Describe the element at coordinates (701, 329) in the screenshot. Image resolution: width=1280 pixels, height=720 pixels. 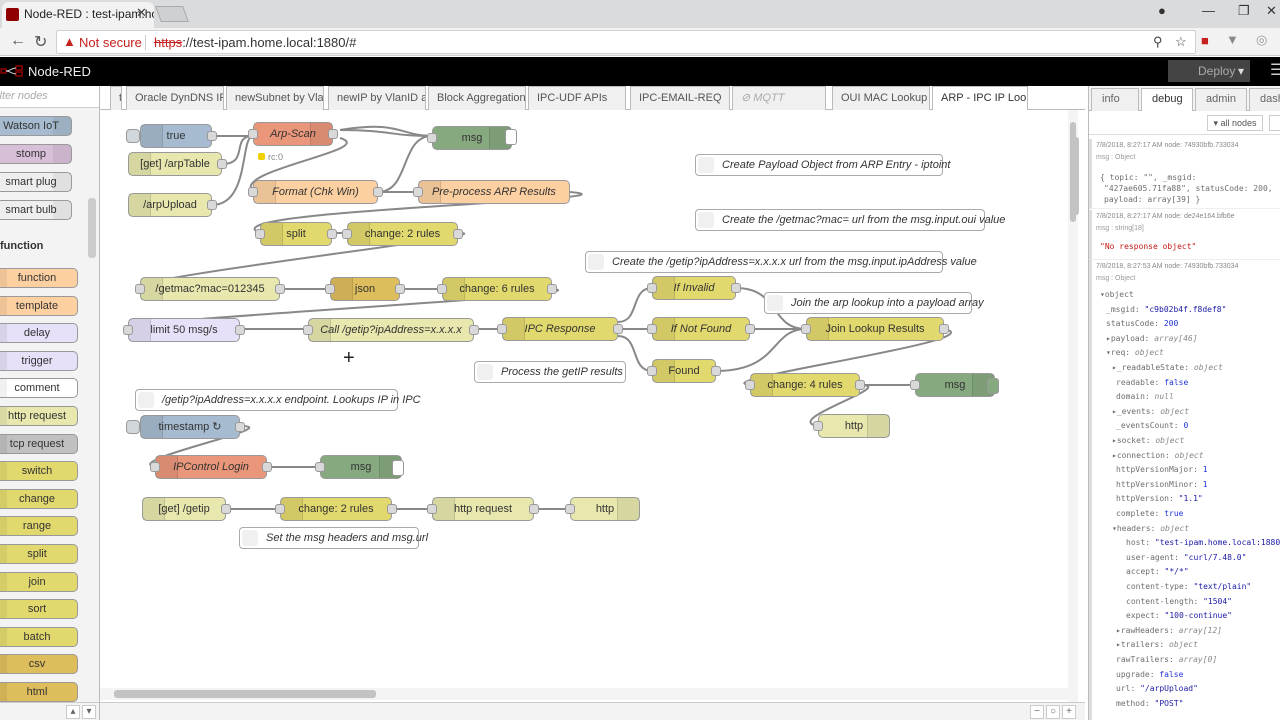
I see `flow-node: If Not Found` at that location.